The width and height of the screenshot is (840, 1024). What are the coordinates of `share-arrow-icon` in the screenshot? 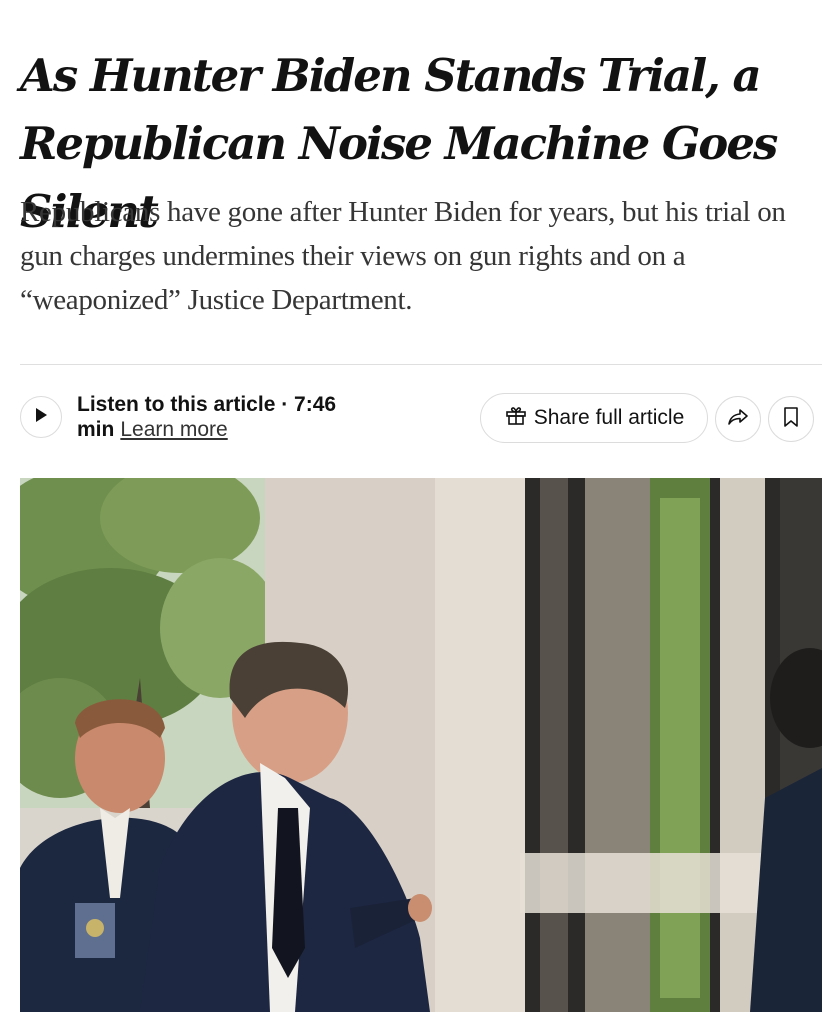 It's located at (738, 419).